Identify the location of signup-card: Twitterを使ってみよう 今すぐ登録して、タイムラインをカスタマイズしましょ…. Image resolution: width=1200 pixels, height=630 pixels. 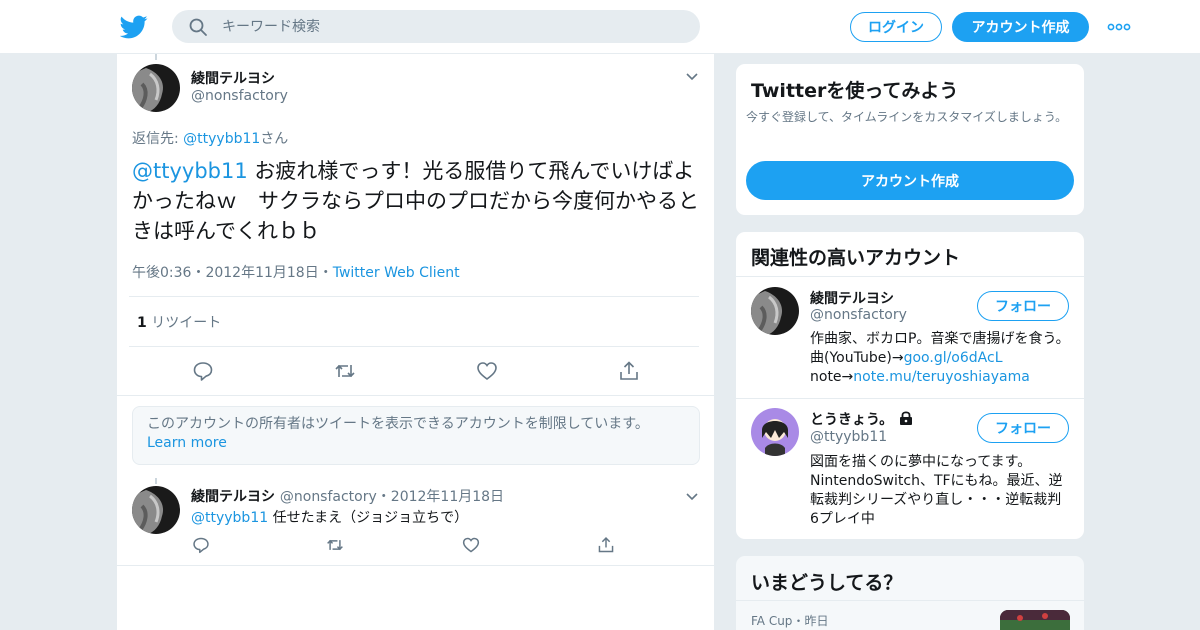
(910, 139).